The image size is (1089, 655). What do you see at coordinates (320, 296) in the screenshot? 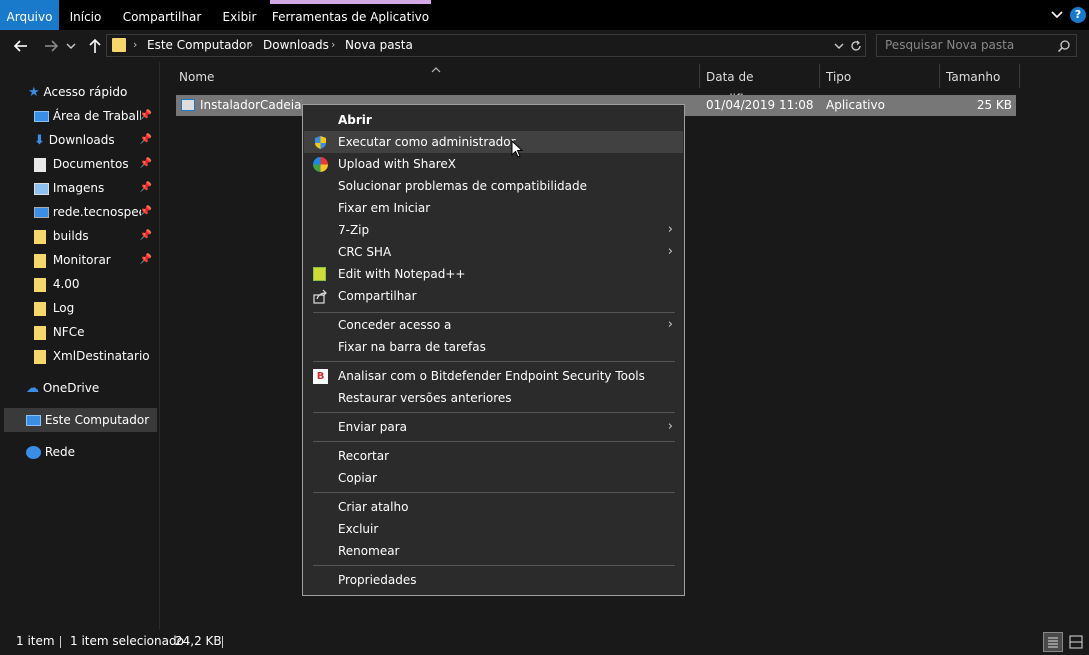
I see `share-icon` at bounding box center [320, 296].